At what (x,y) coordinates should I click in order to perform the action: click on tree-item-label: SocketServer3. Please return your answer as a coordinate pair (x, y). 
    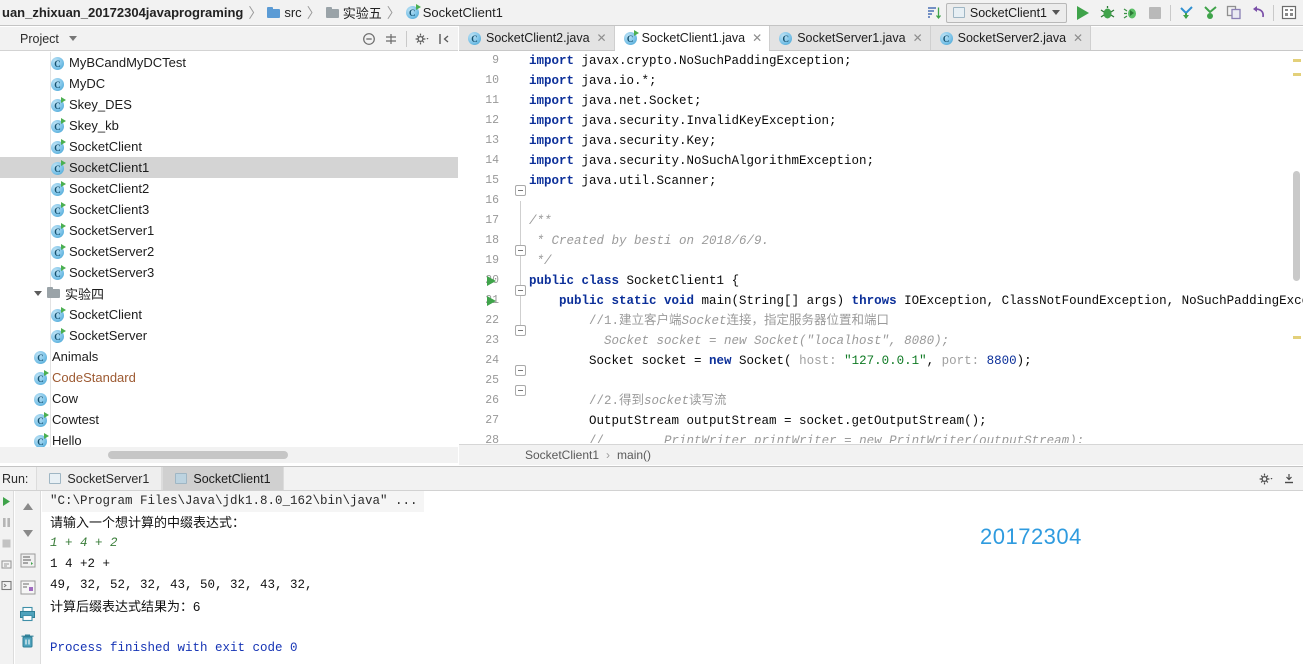
    Looking at the image, I should click on (112, 272).